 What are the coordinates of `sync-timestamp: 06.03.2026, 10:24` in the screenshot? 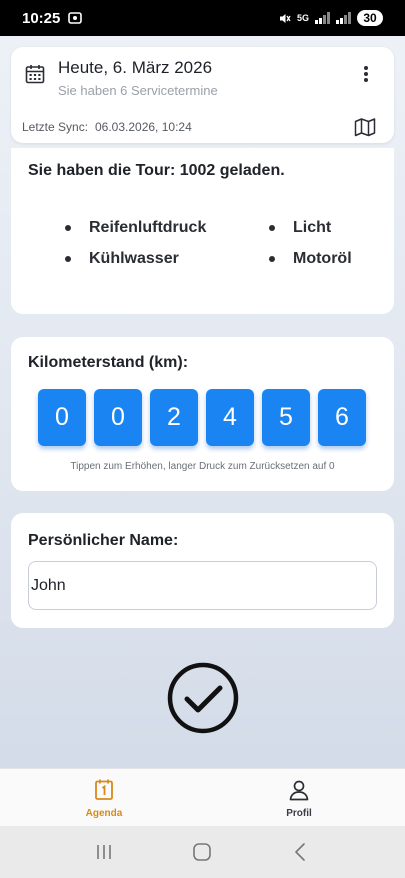 It's located at (143, 127).